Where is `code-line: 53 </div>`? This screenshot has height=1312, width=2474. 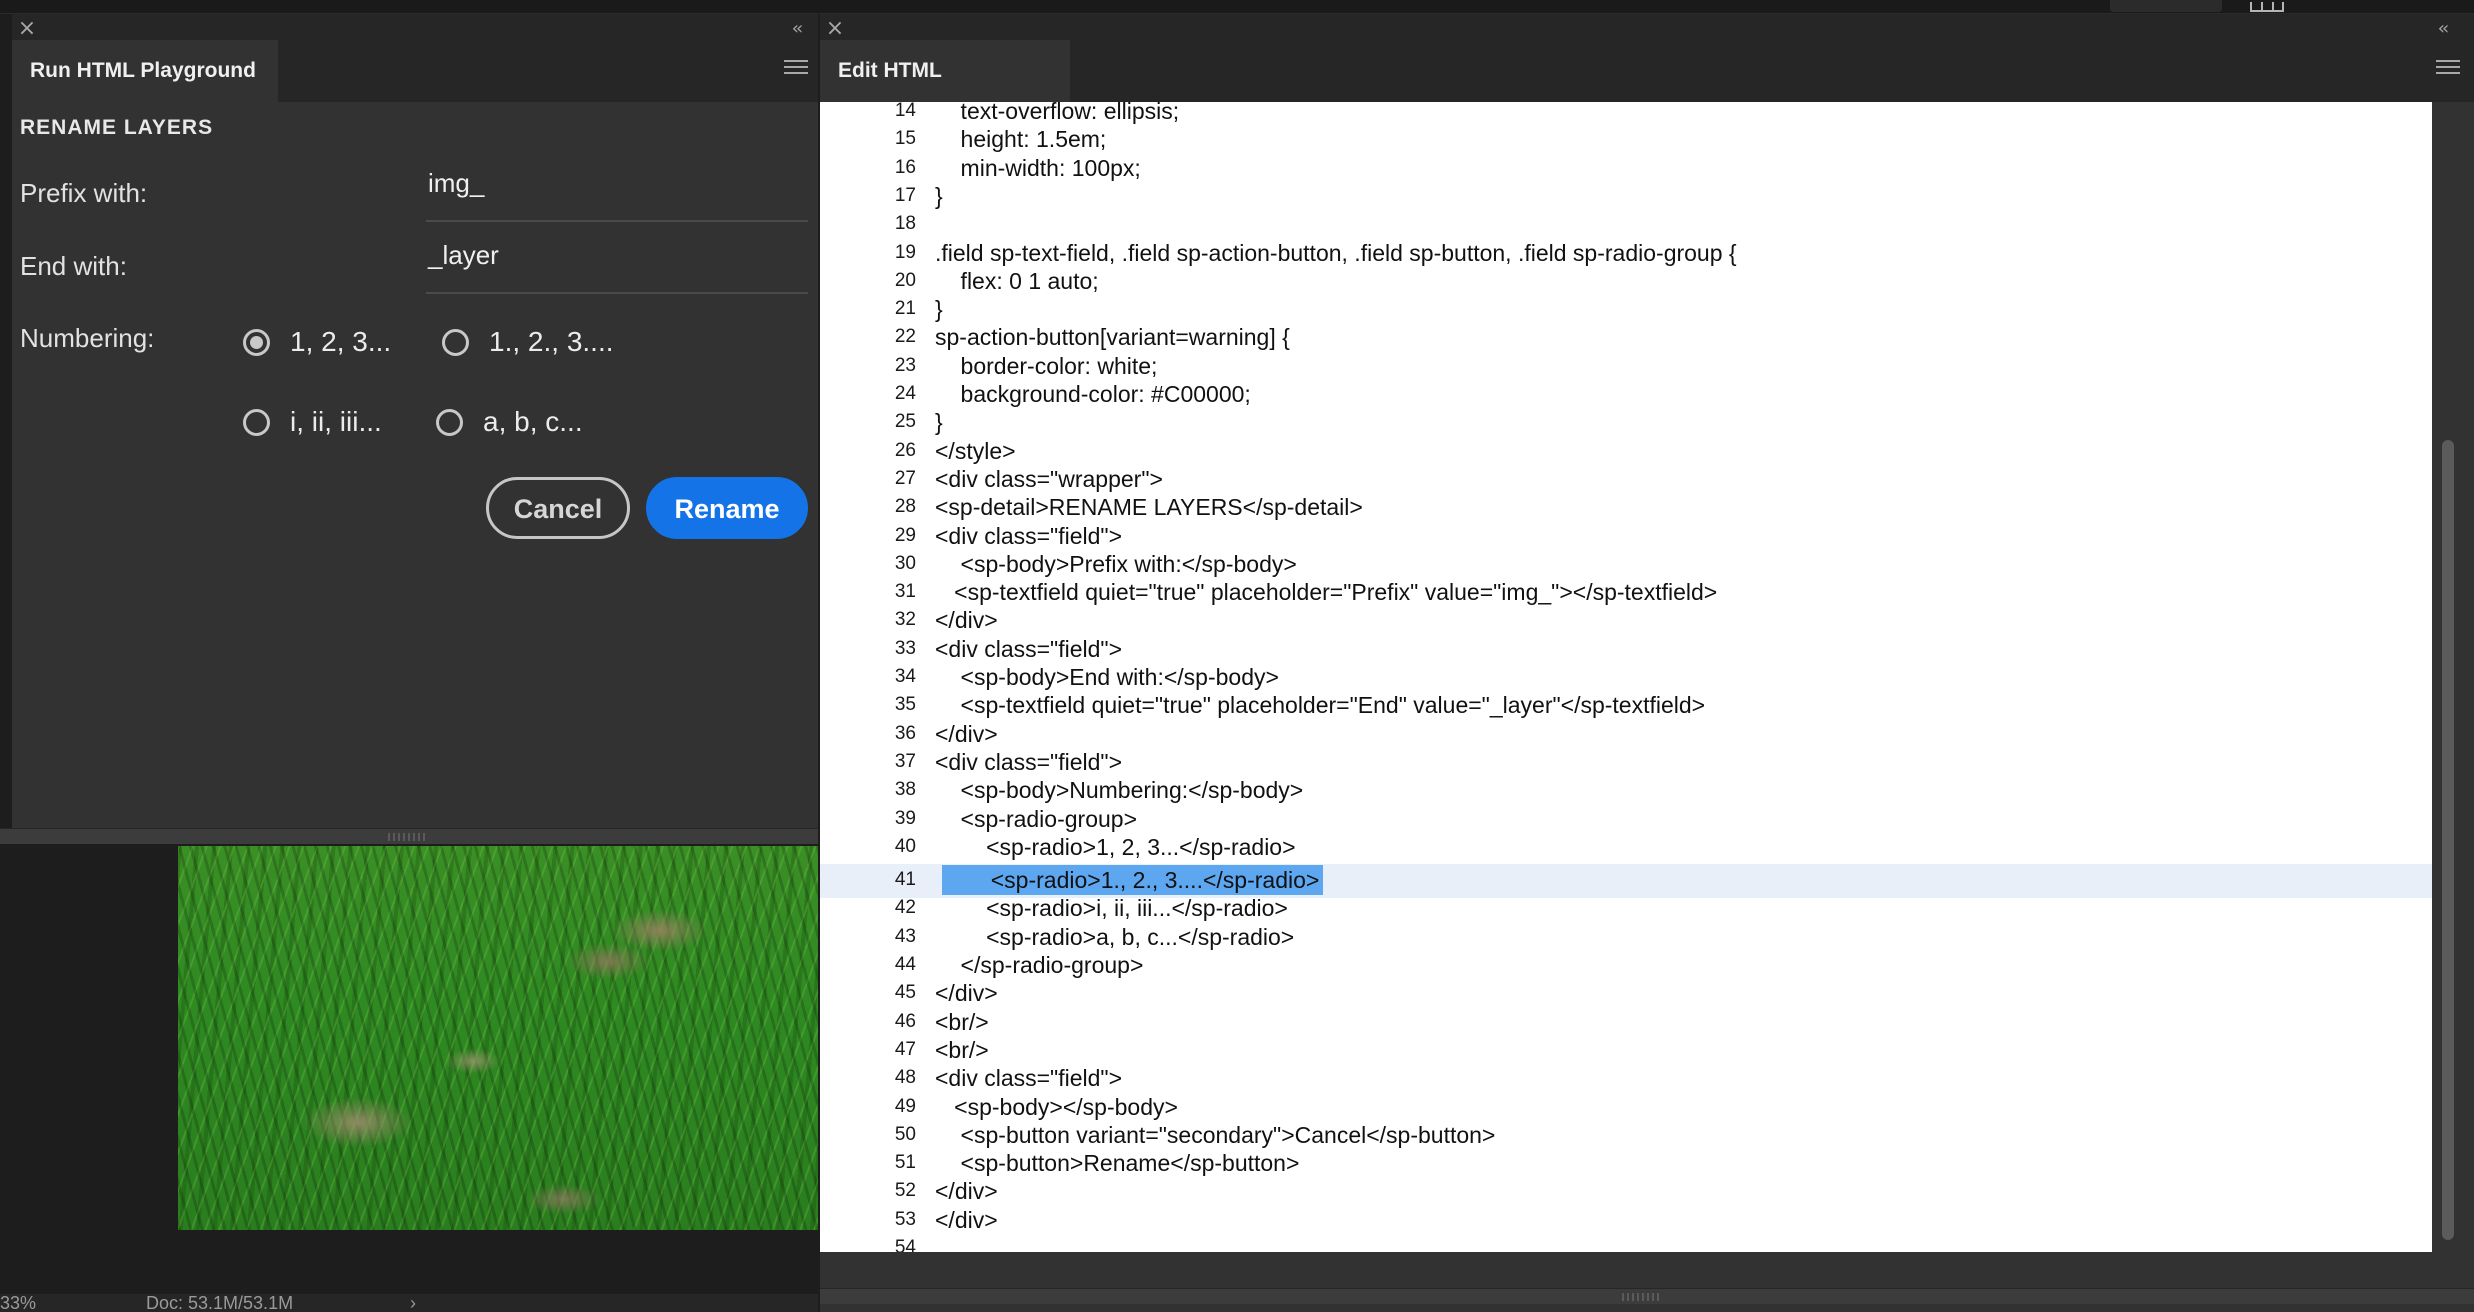
code-line: 53 </div> is located at coordinates (1626, 1221).